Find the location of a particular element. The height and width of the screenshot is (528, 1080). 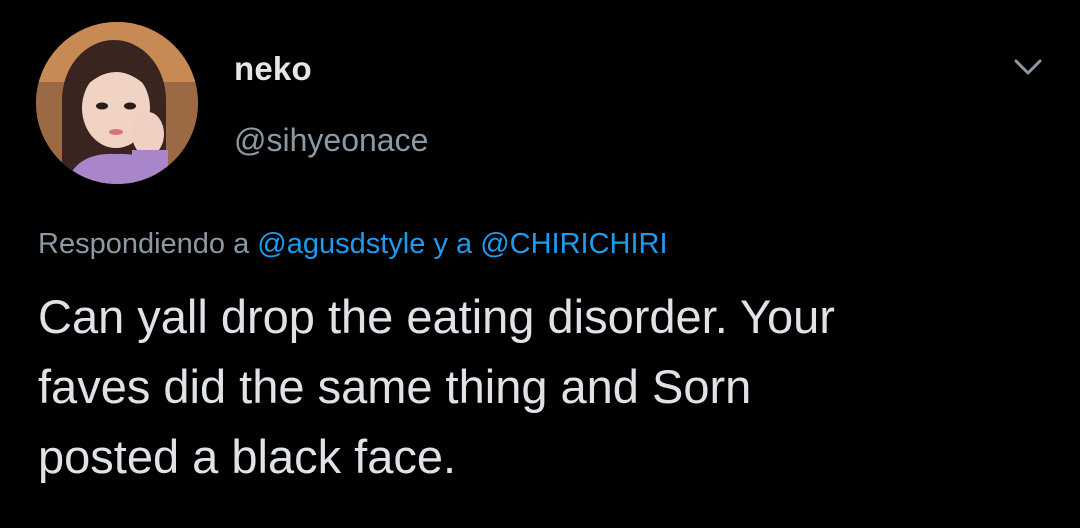

user-avatar is located at coordinates (117, 103).